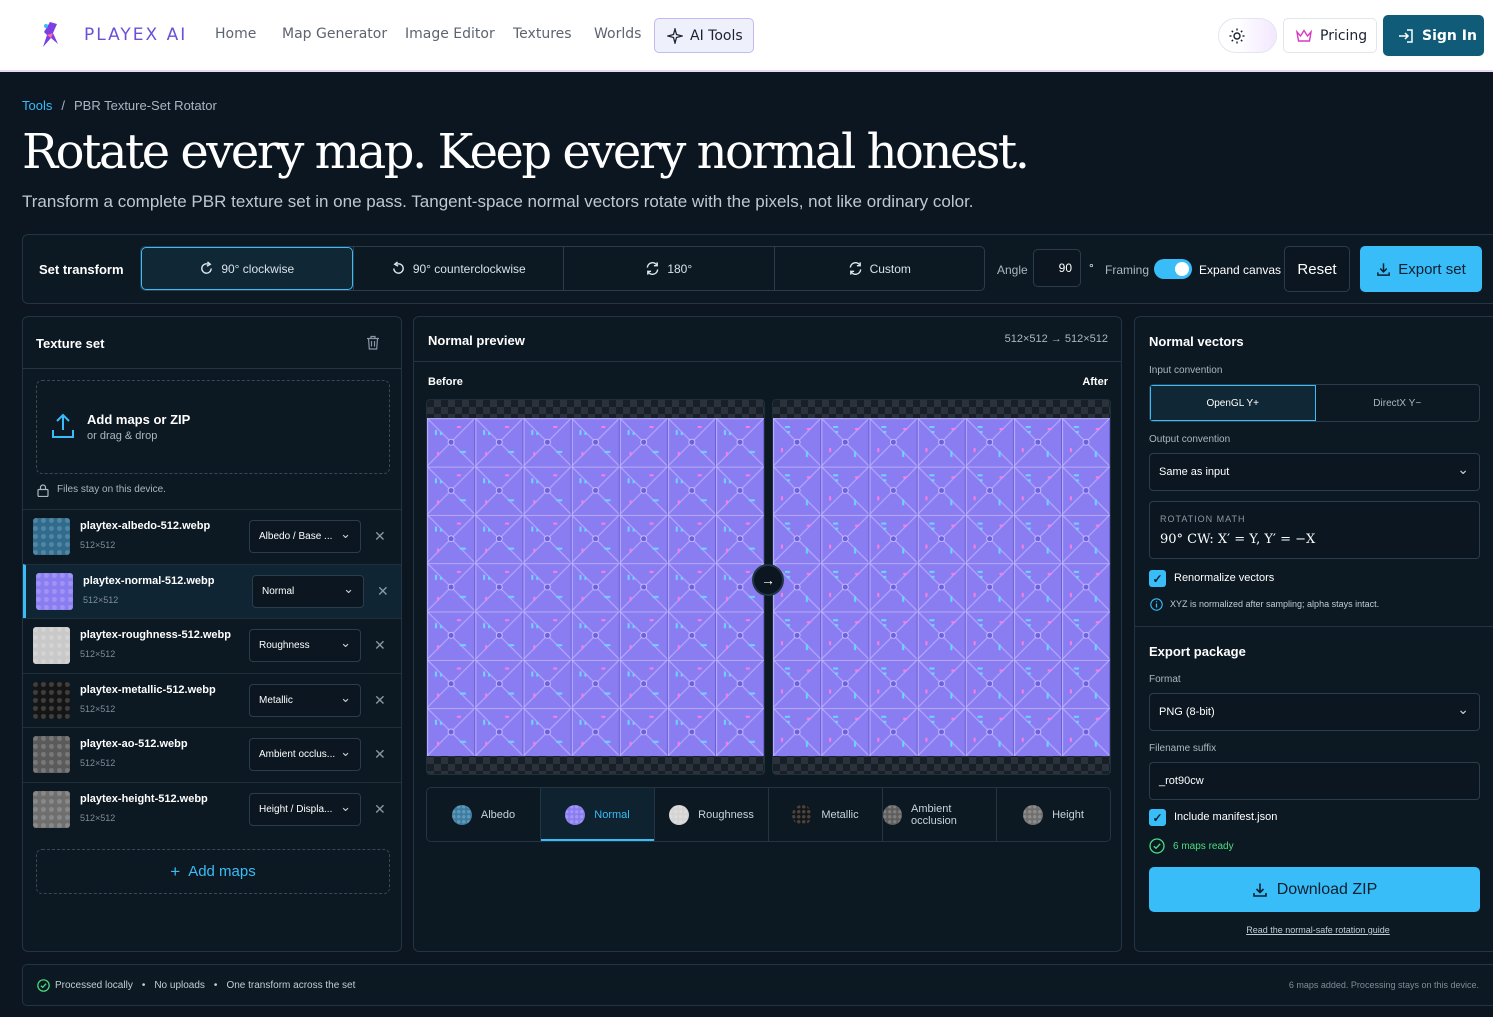 The image size is (1493, 1017). What do you see at coordinates (50, 35) in the screenshot?
I see `playex-logo-icon` at bounding box center [50, 35].